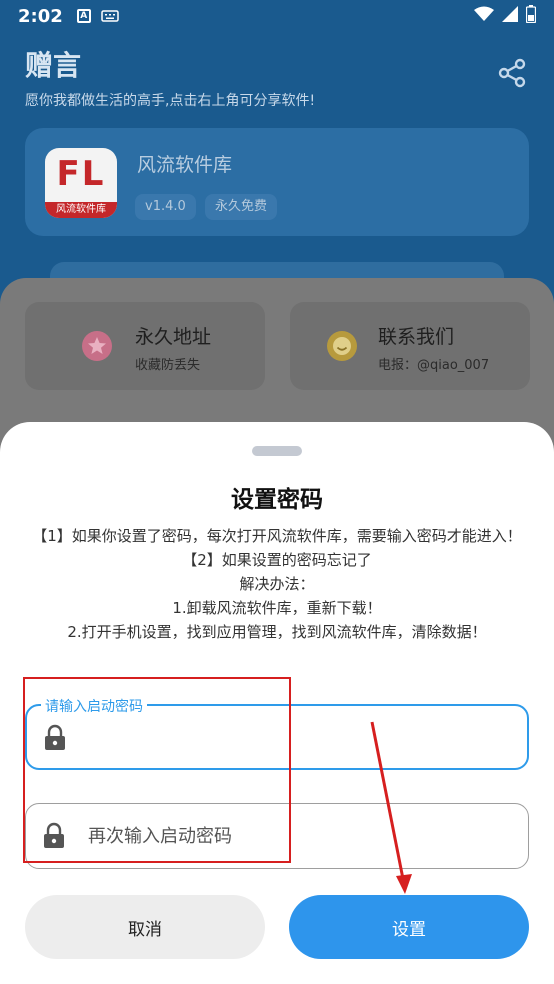 This screenshot has width=554, height=984. What do you see at coordinates (53, 65) in the screenshot?
I see `page-title: 赠言` at bounding box center [53, 65].